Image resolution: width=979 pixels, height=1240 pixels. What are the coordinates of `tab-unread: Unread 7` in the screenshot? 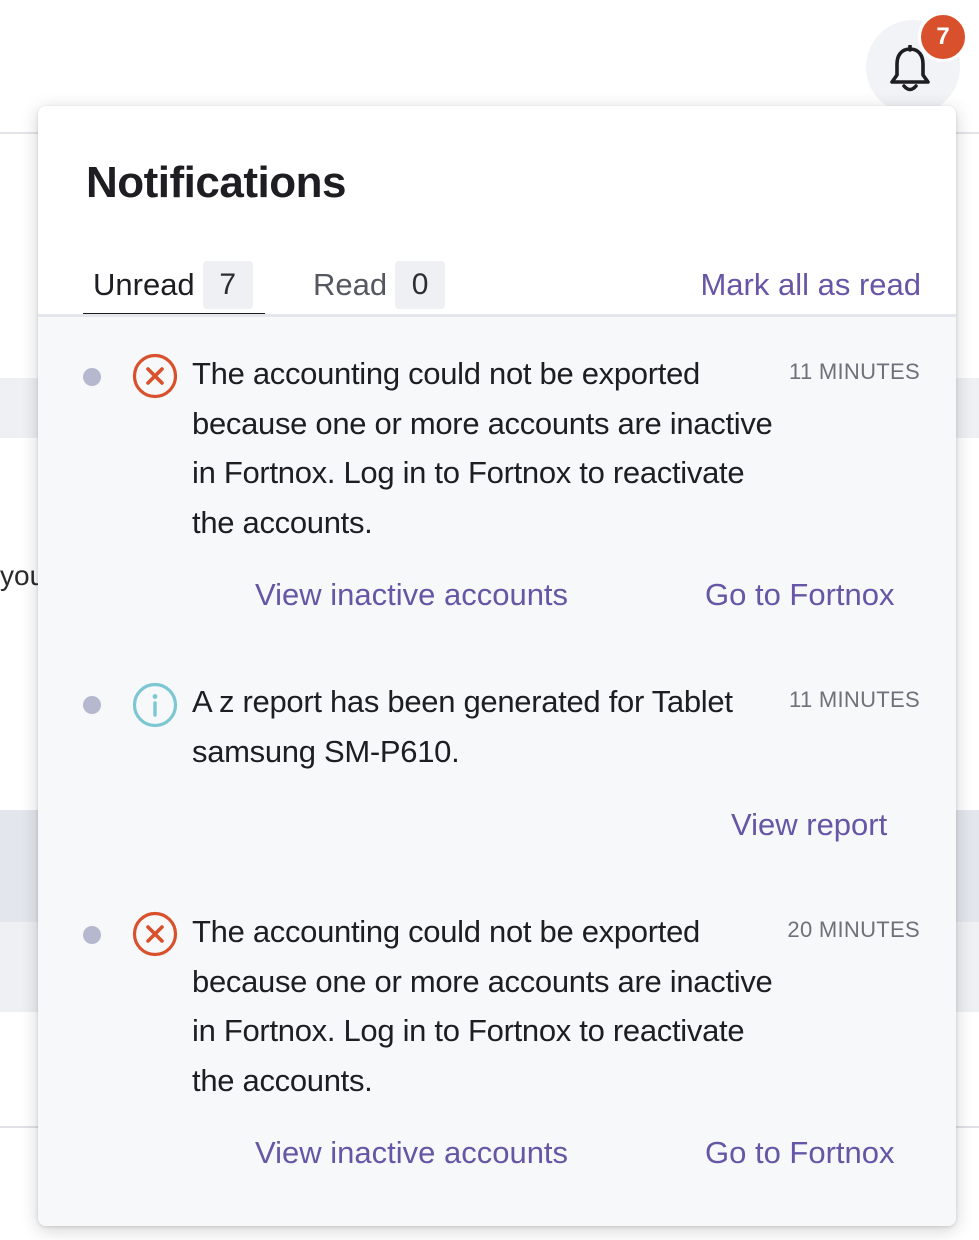 It's located at (174, 285).